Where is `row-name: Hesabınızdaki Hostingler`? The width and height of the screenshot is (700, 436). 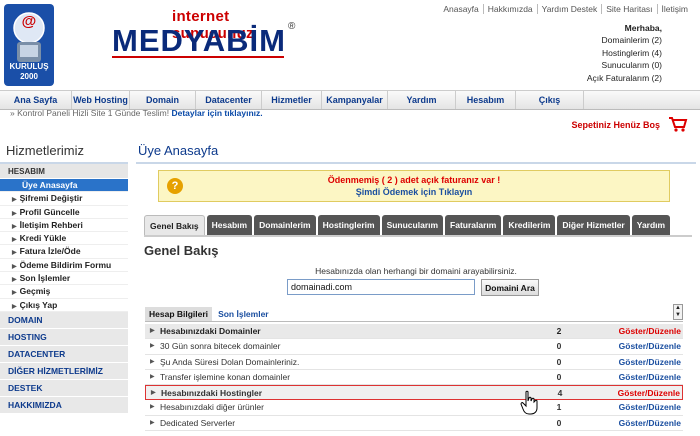 row-name: Hesabınızdaki Hostingler is located at coordinates (212, 393).